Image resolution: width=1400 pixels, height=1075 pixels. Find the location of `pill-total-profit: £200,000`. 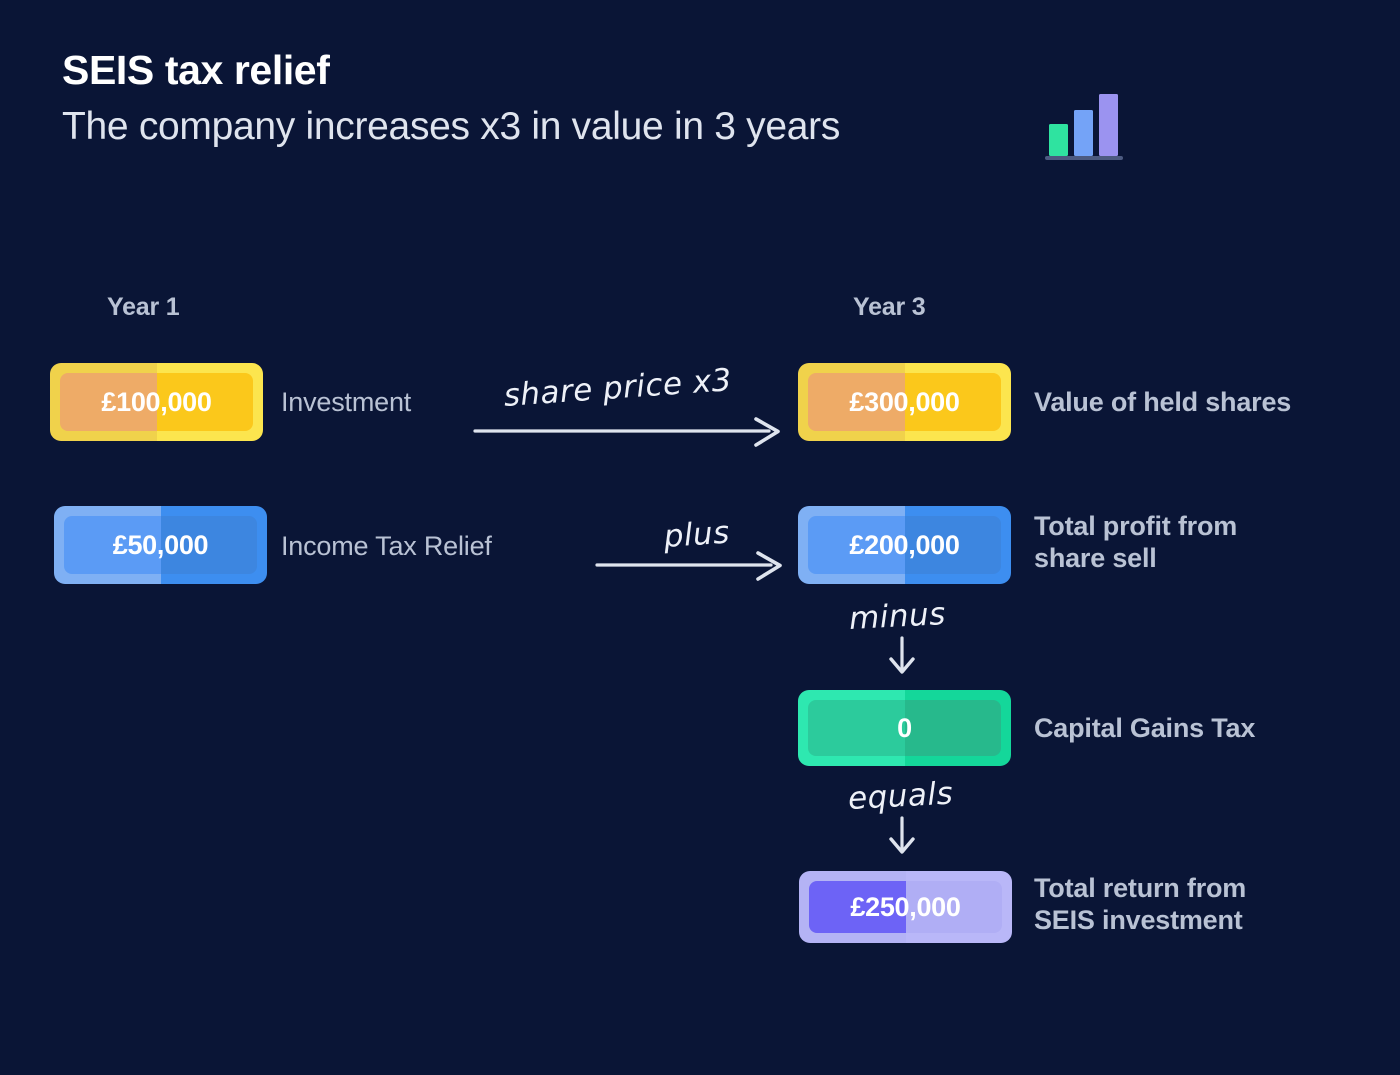

pill-total-profit: £200,000 is located at coordinates (904, 545).